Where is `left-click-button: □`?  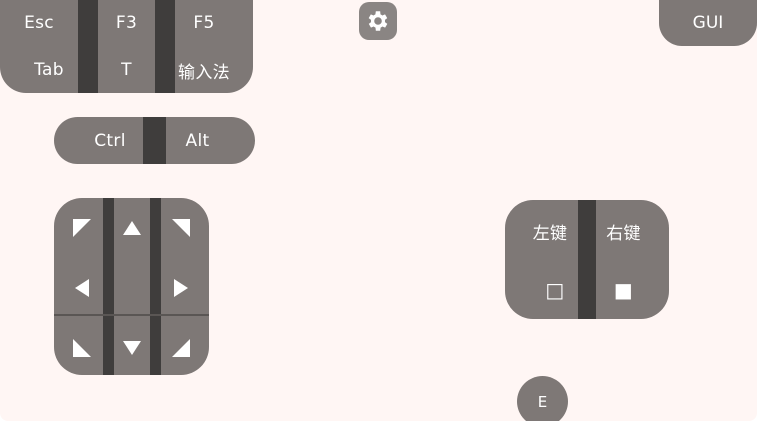
left-click-button: □ is located at coordinates (555, 290).